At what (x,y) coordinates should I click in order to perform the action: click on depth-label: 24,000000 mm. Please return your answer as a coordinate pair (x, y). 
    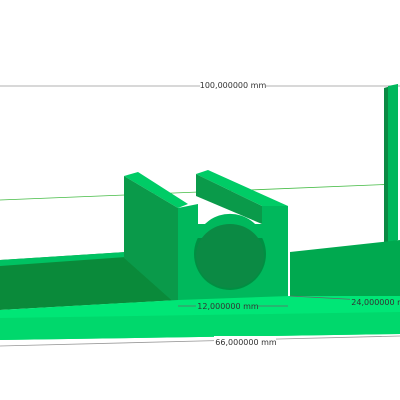
    Looking at the image, I should click on (375, 302).